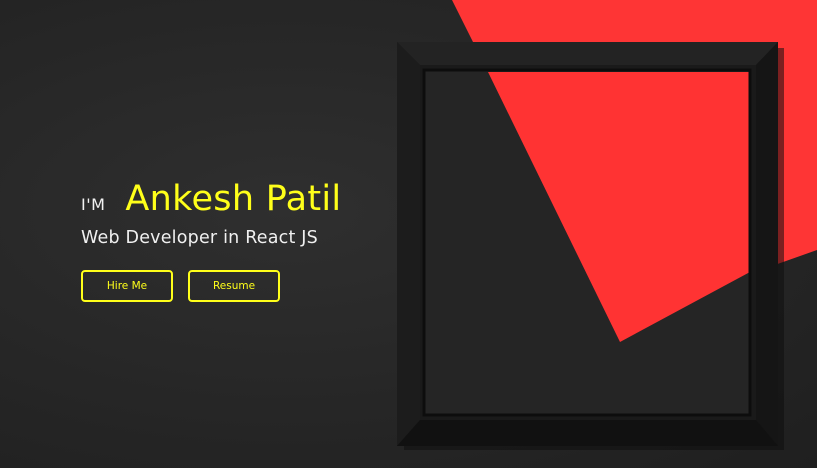  I want to click on hire-me-button: Hire Me, so click(127, 286).